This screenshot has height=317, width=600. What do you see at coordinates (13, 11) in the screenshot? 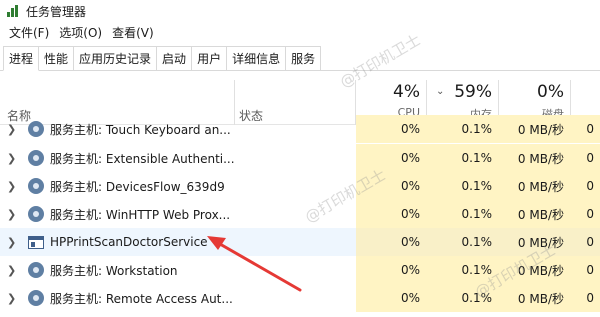
I see `task-manager-icon` at bounding box center [13, 11].